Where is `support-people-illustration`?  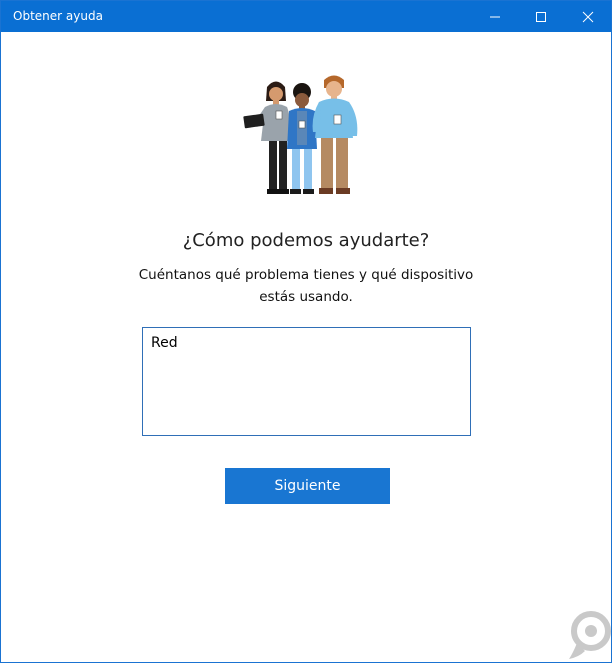
support-people-illustration is located at coordinates (300, 134).